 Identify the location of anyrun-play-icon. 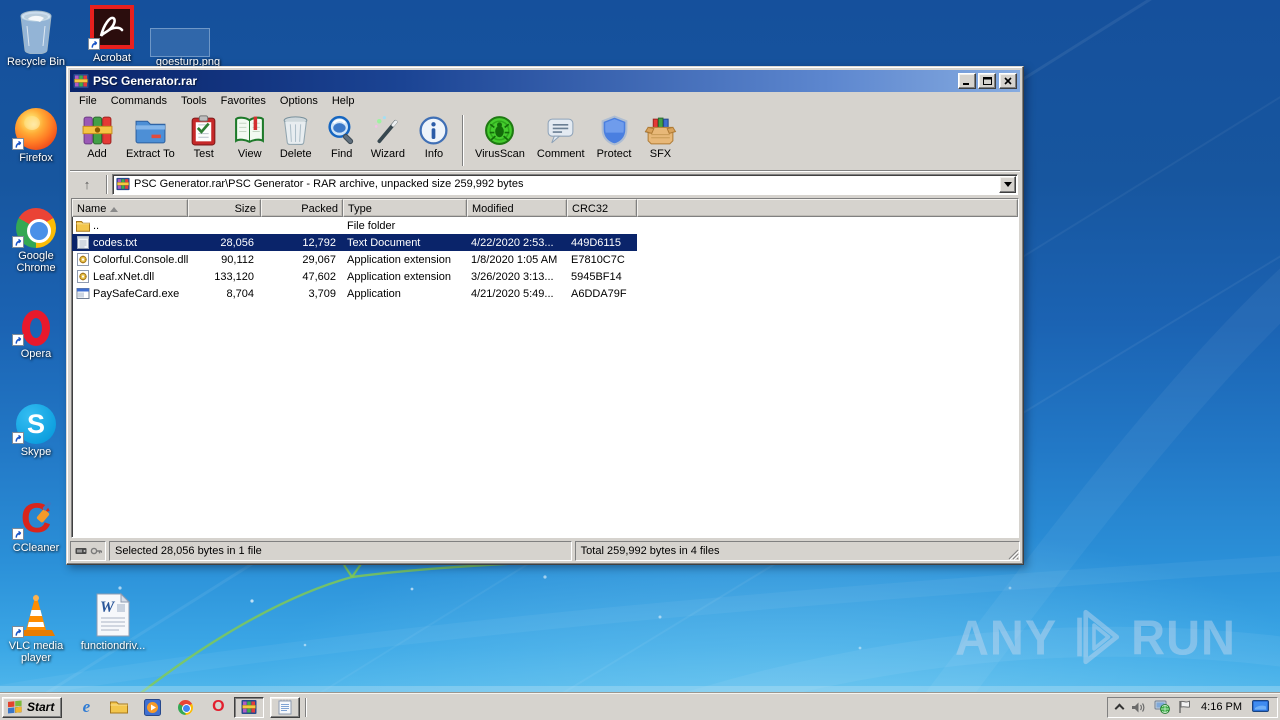
(1098, 637).